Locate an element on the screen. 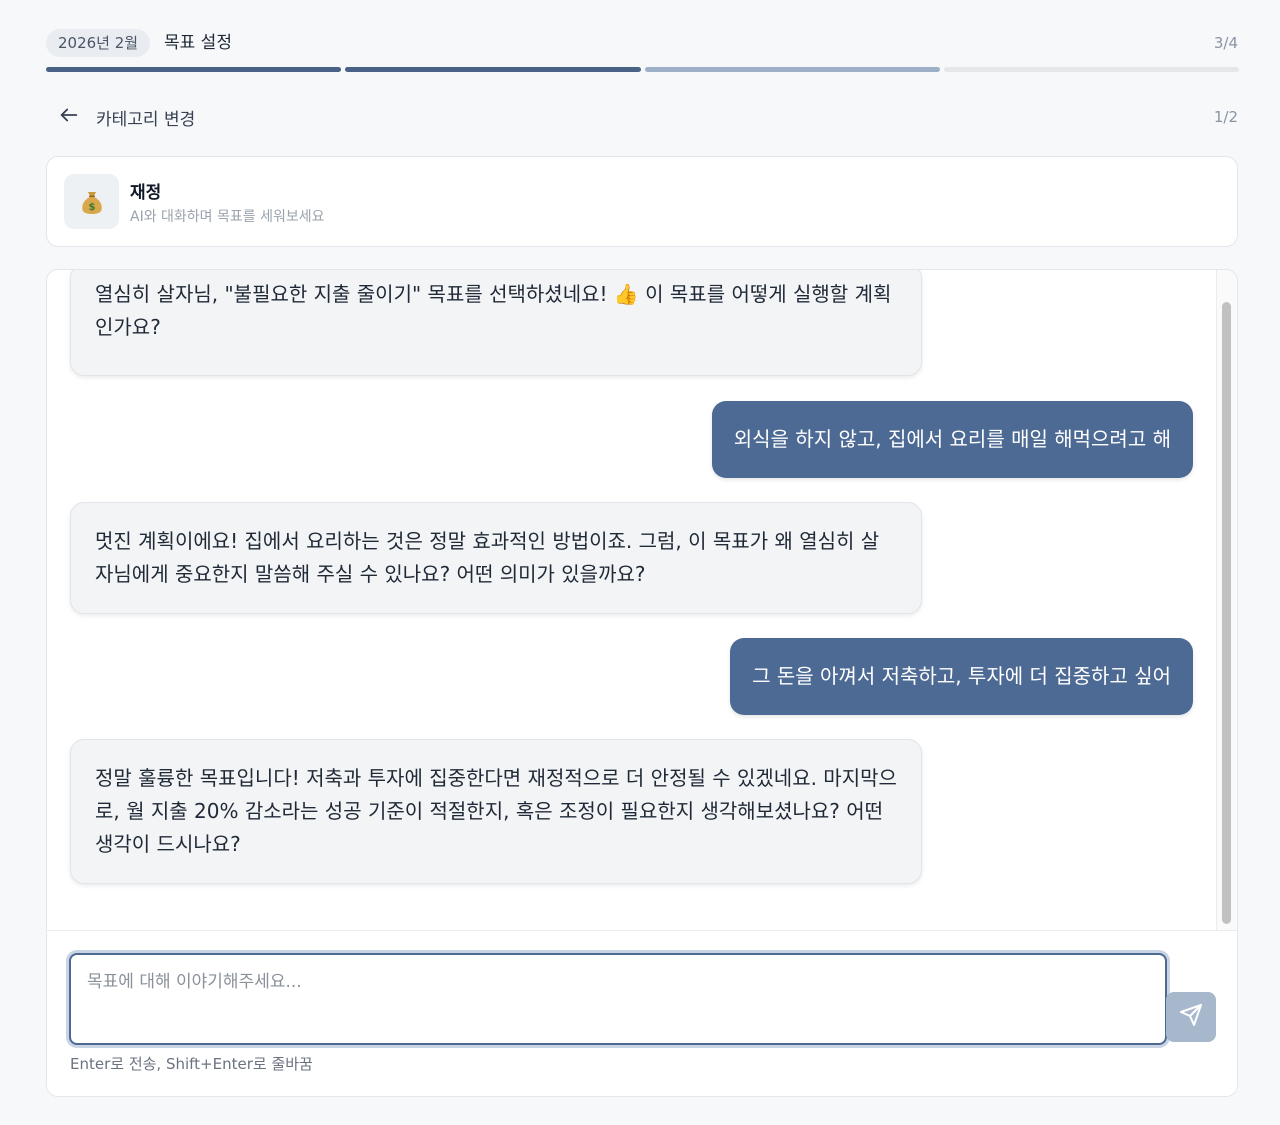 Image resolution: width=1280 pixels, height=1125 pixels. send-button is located at coordinates (1191, 1017).